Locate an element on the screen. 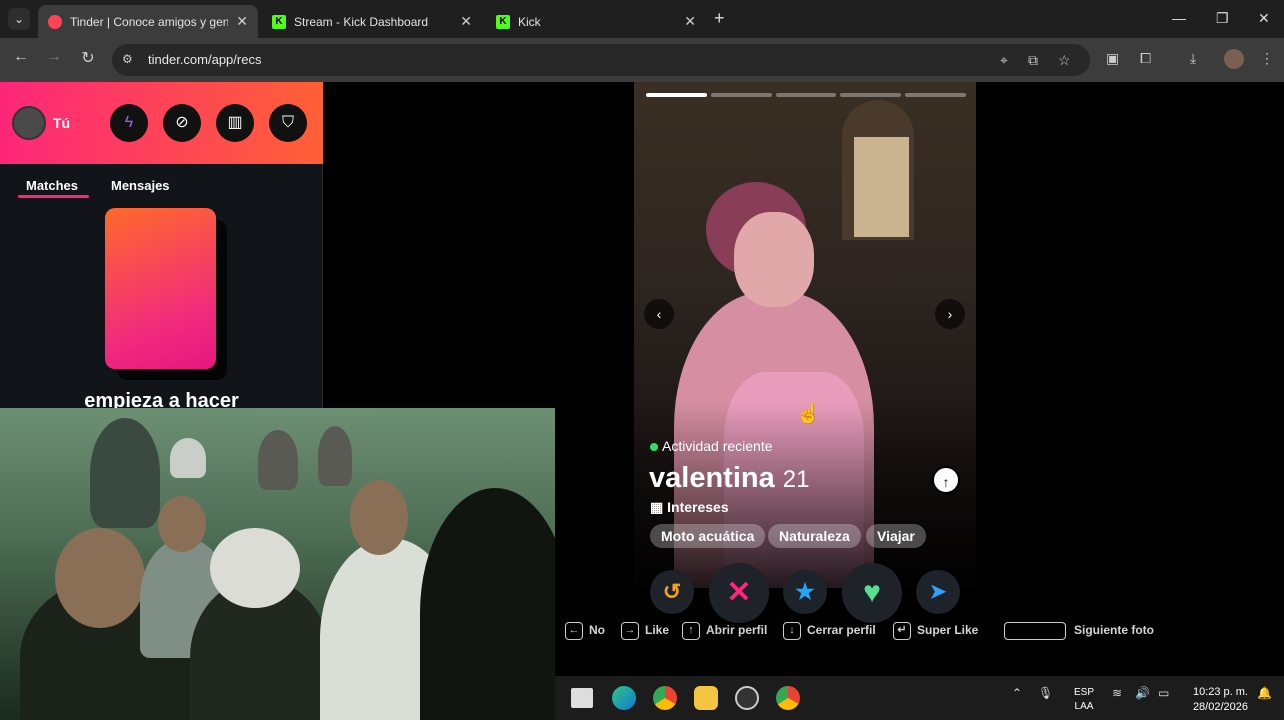 Image resolution: width=1284 pixels, height=720 pixels. open-profile-arrow-icon: ↑ is located at coordinates (946, 480).